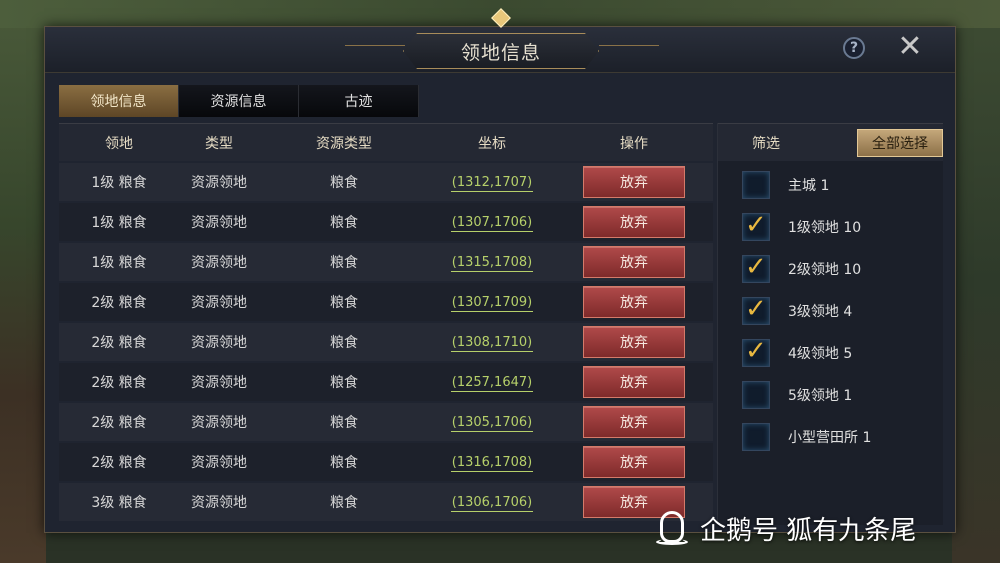  I want to click on table-row: 2级 粮食 资源领地 粮食 (1257,1647) 放弃, so click(386, 382).